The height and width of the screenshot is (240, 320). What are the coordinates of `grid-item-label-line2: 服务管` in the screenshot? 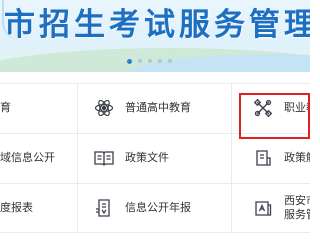 It's located at (297, 214).